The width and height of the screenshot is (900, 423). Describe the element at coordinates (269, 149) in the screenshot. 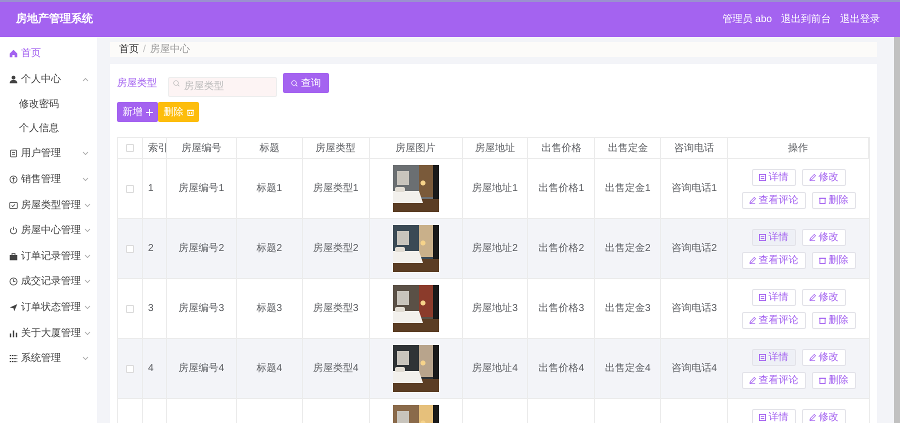

I see `column-header: 标题` at that location.